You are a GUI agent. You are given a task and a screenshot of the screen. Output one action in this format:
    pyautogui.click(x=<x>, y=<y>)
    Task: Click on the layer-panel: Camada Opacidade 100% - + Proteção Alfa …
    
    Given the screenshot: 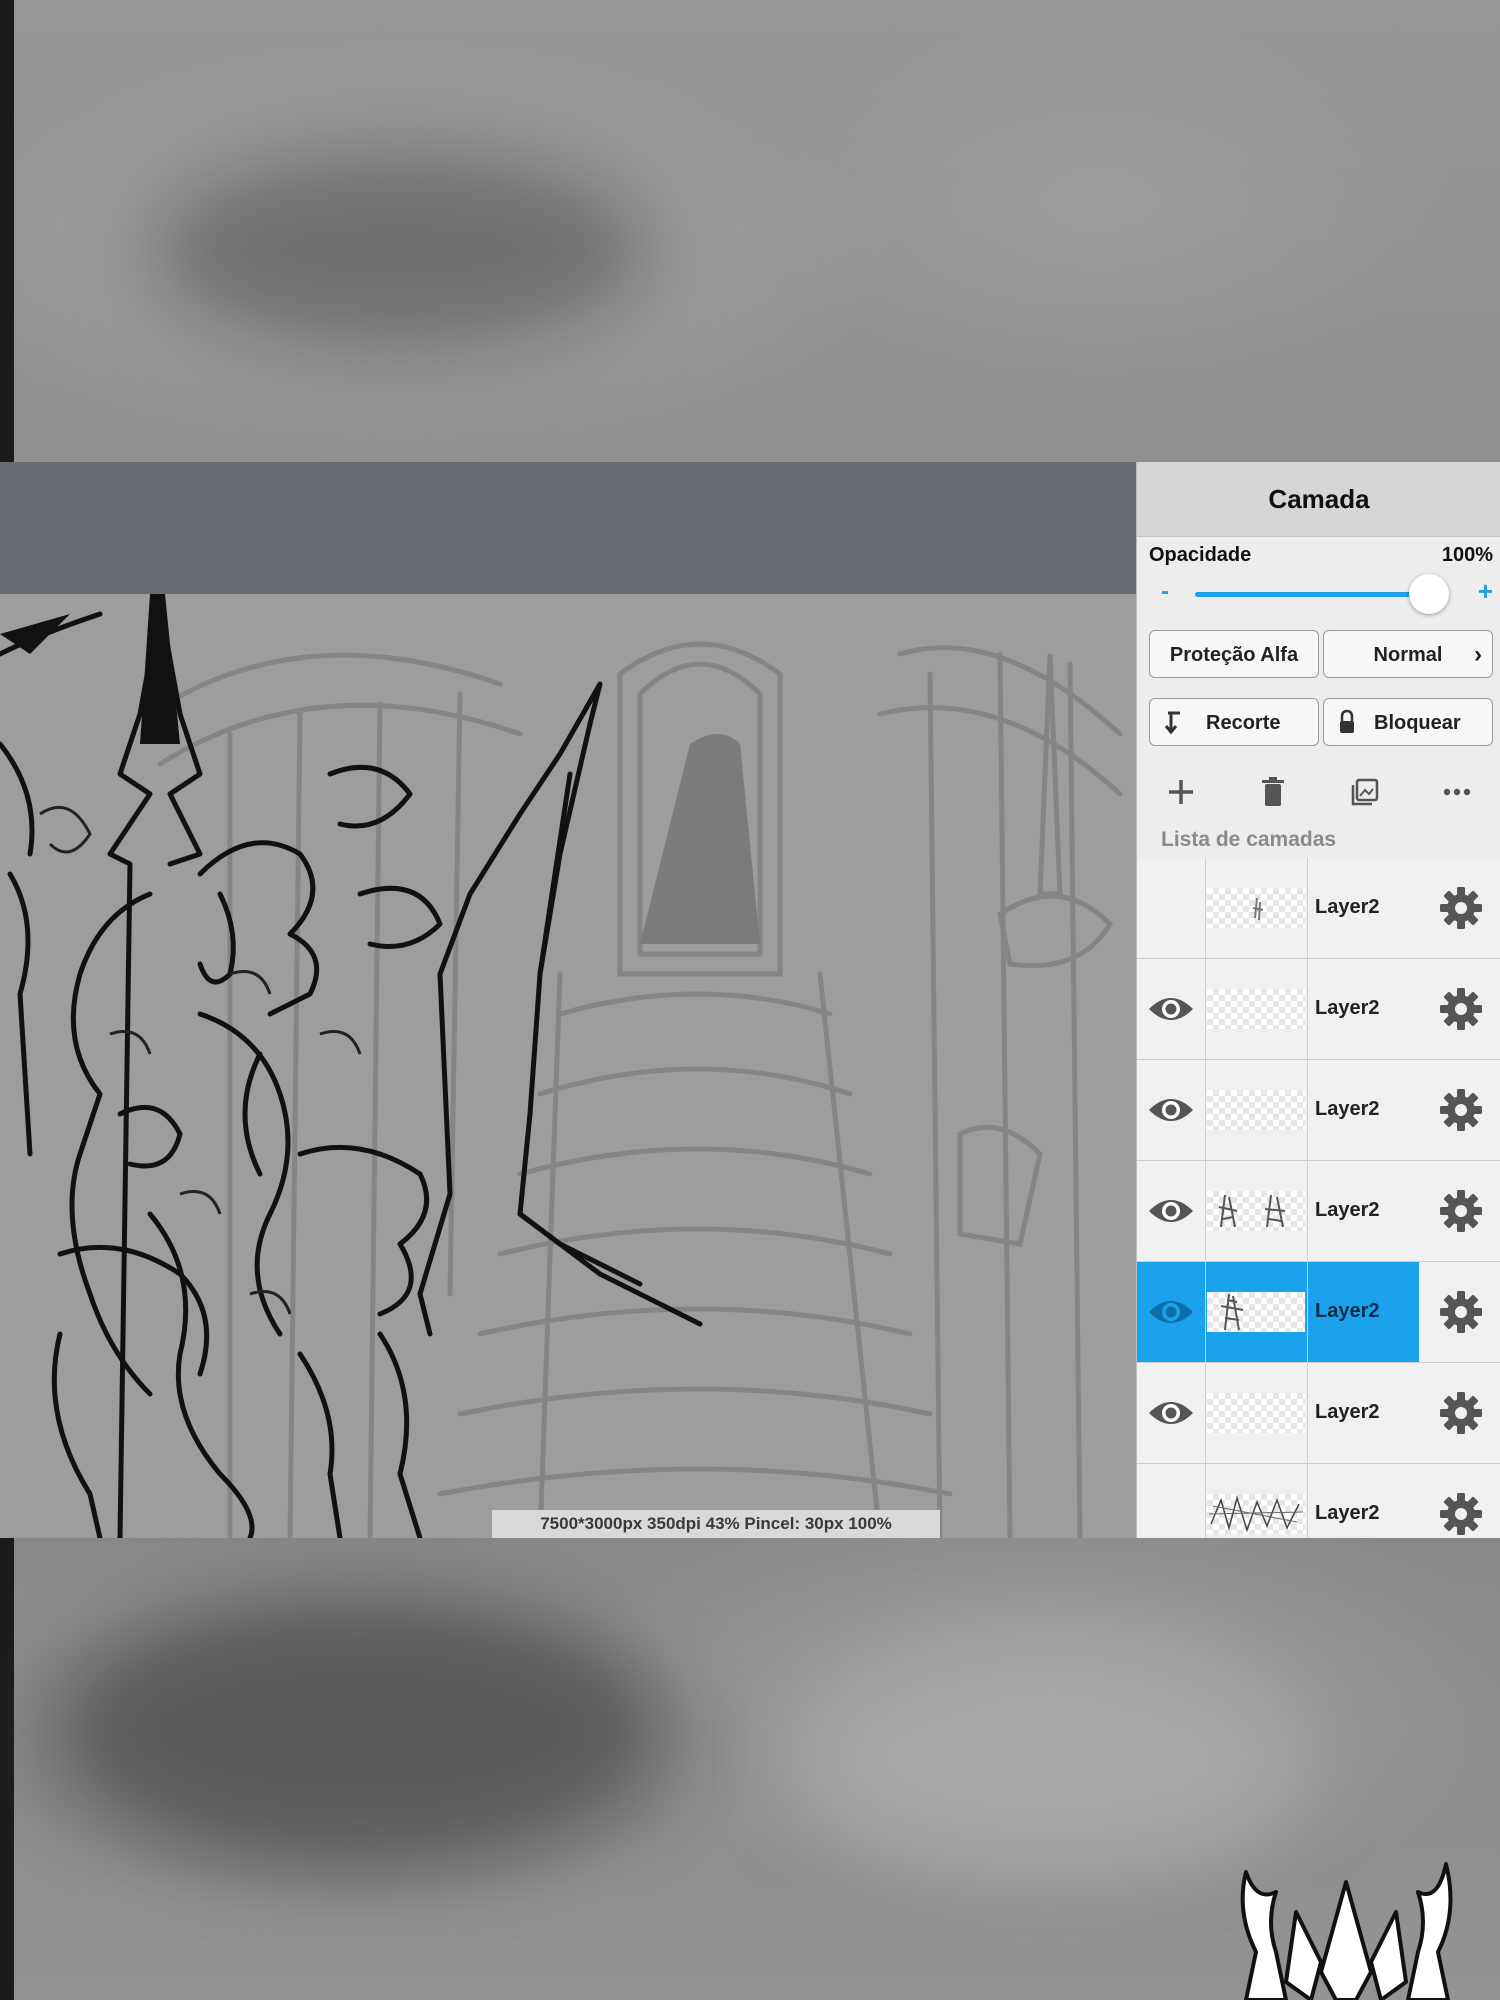 What is the action you would take?
    pyautogui.click(x=1318, y=1000)
    